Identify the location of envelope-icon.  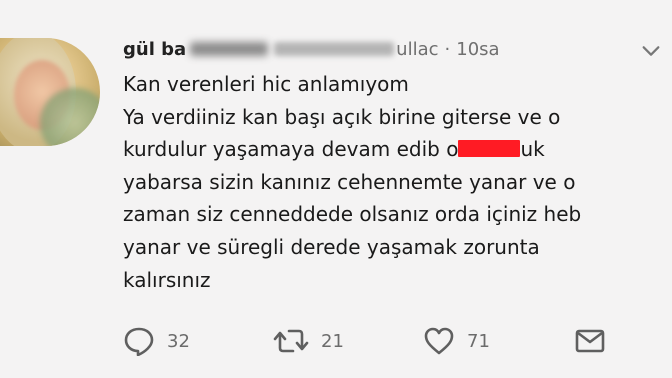
(590, 341).